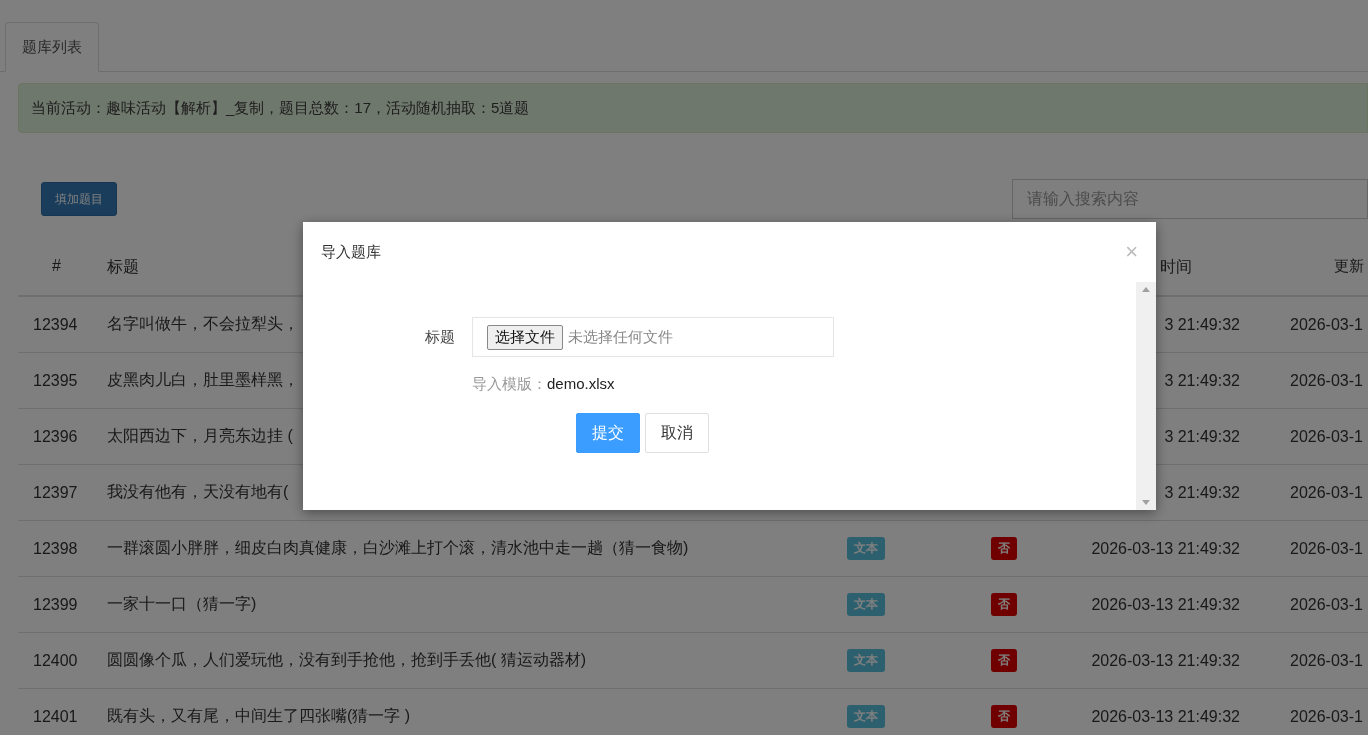  I want to click on table-cell: 皮黑肉儿白，肚里墨样黑，, so click(203, 379).